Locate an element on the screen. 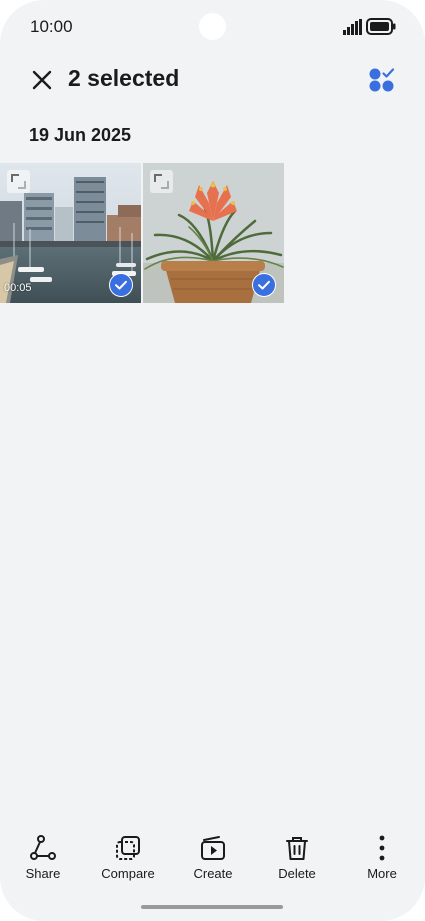 This screenshot has width=425, height=921. compare-icon is located at coordinates (128, 848).